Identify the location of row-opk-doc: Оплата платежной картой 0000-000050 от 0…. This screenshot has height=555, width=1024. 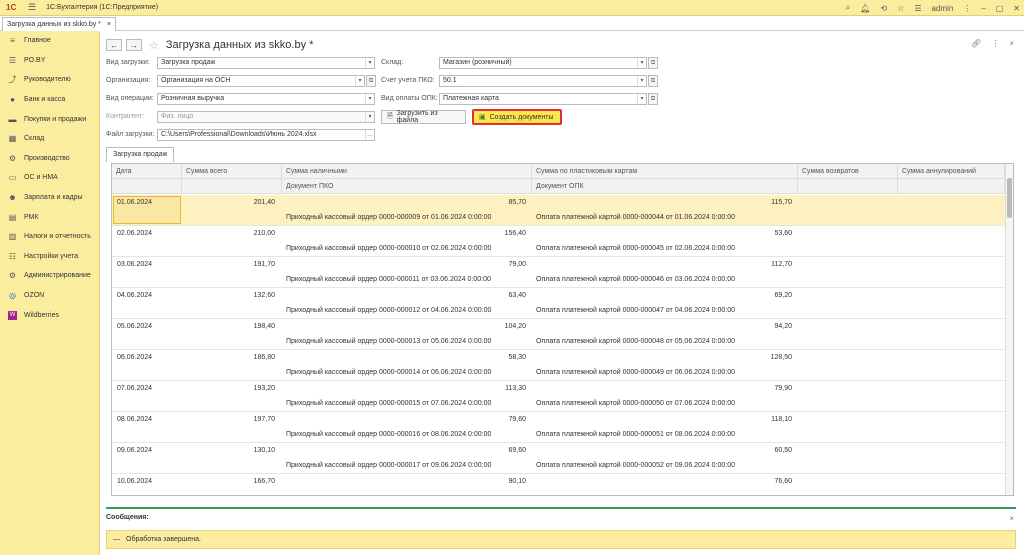
(635, 403).